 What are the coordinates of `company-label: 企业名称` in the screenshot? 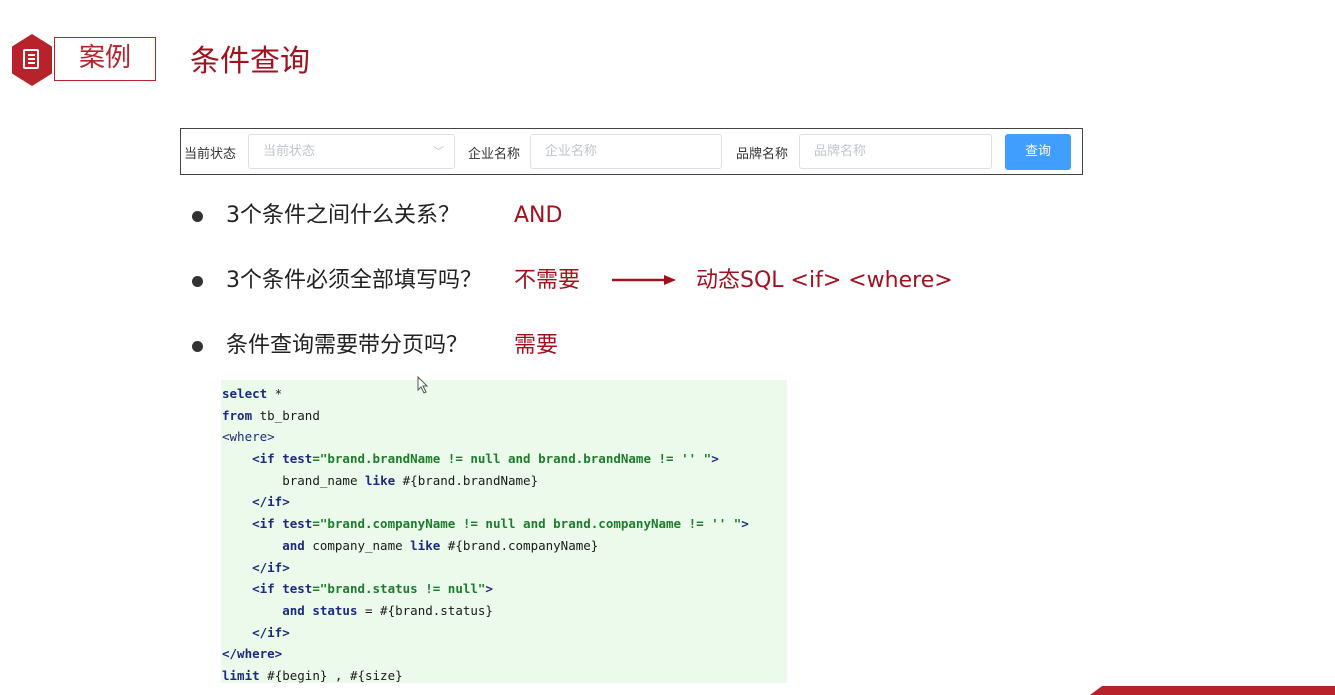 It's located at (494, 154).